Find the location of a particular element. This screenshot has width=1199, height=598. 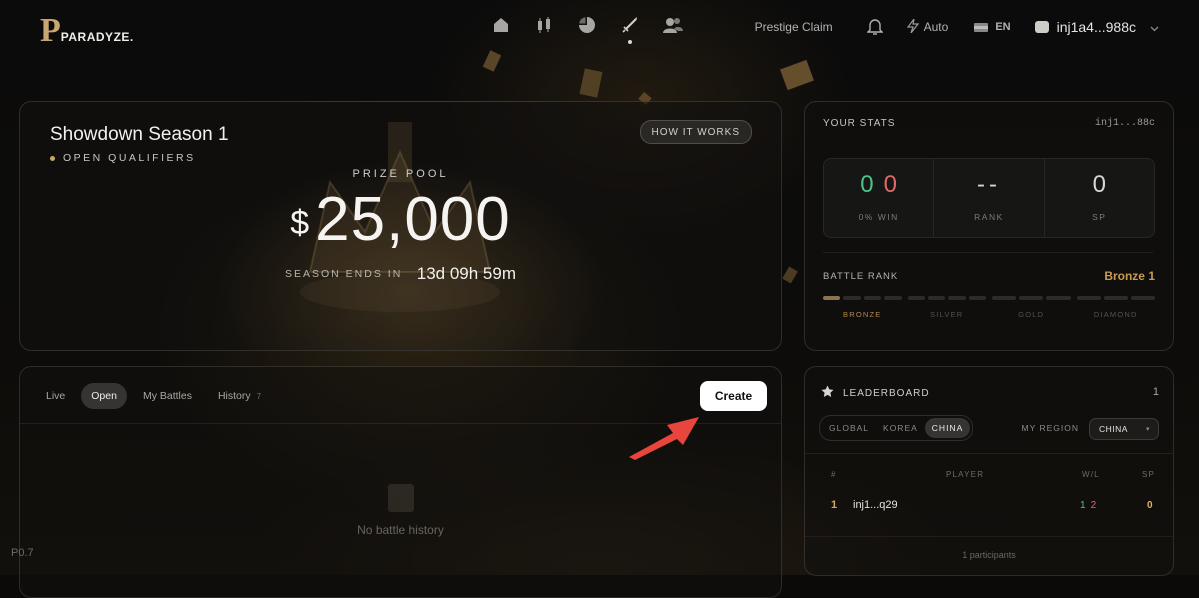

tab-history: History 7 is located at coordinates (239, 396).